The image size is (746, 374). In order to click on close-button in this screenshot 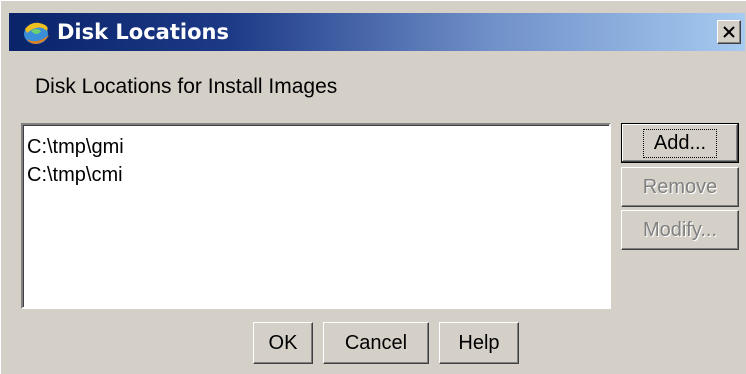, I will do `click(729, 32)`.